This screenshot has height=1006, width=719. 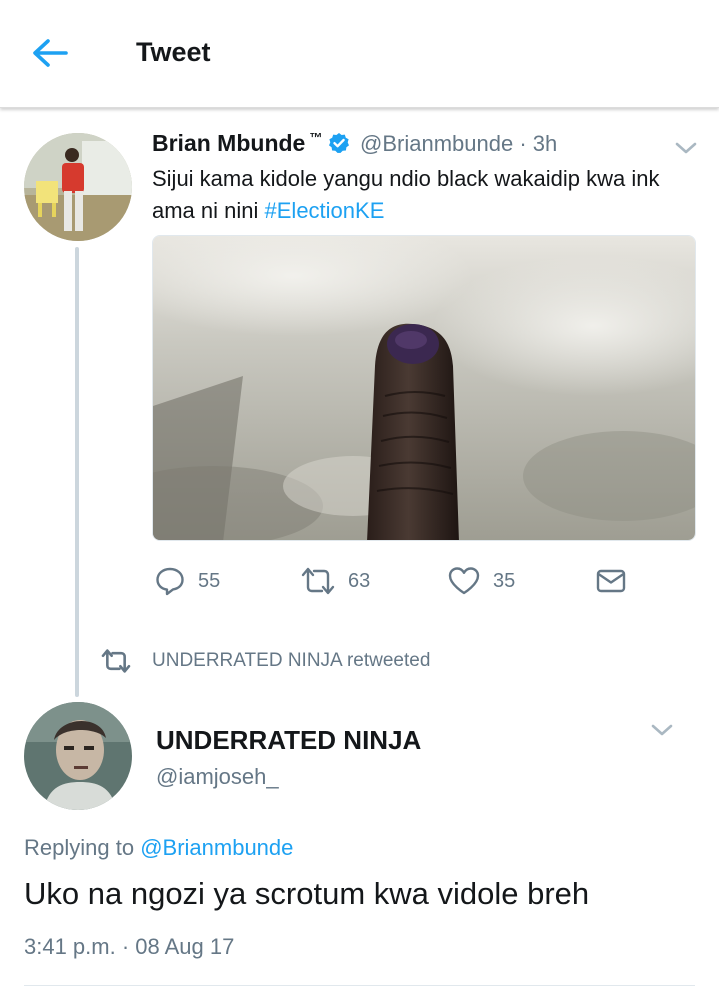 What do you see at coordinates (170, 581) in the screenshot?
I see `reply-icon` at bounding box center [170, 581].